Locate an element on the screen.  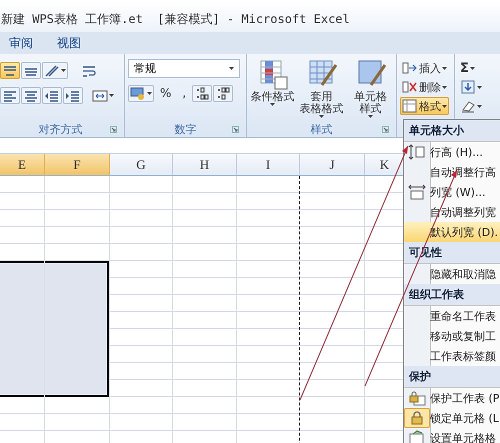
insert-cells-icon is located at coordinates (410, 68).